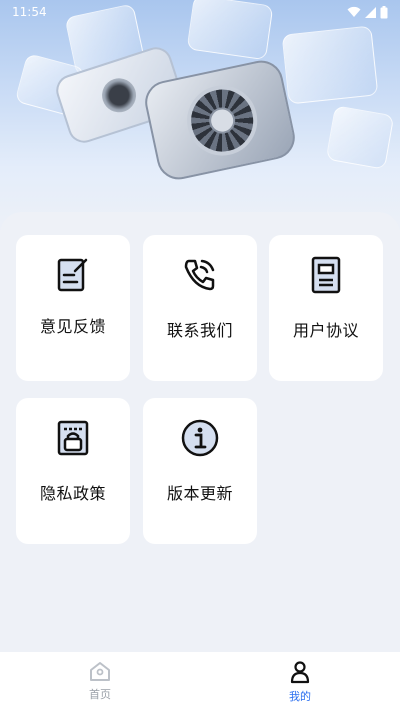 The image size is (400, 711). I want to click on feedback-label: 意见反馈, so click(72, 326).